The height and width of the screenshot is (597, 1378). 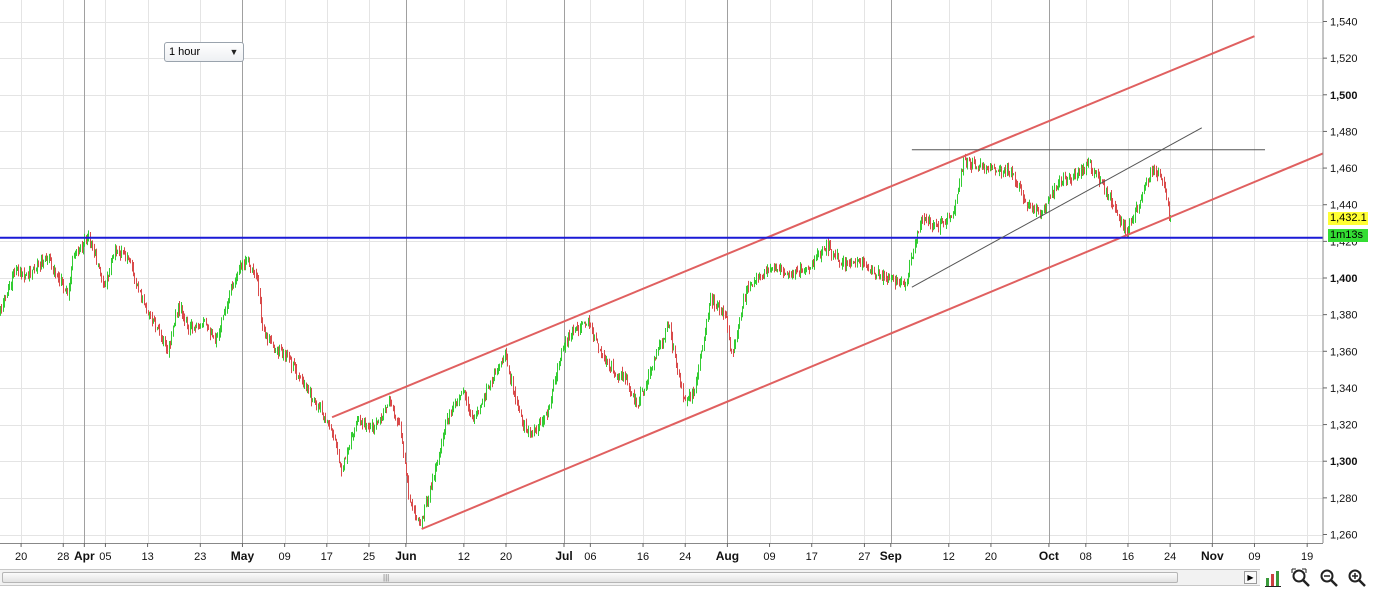 What do you see at coordinates (1357, 579) in the screenshot?
I see `zoom-in-icon` at bounding box center [1357, 579].